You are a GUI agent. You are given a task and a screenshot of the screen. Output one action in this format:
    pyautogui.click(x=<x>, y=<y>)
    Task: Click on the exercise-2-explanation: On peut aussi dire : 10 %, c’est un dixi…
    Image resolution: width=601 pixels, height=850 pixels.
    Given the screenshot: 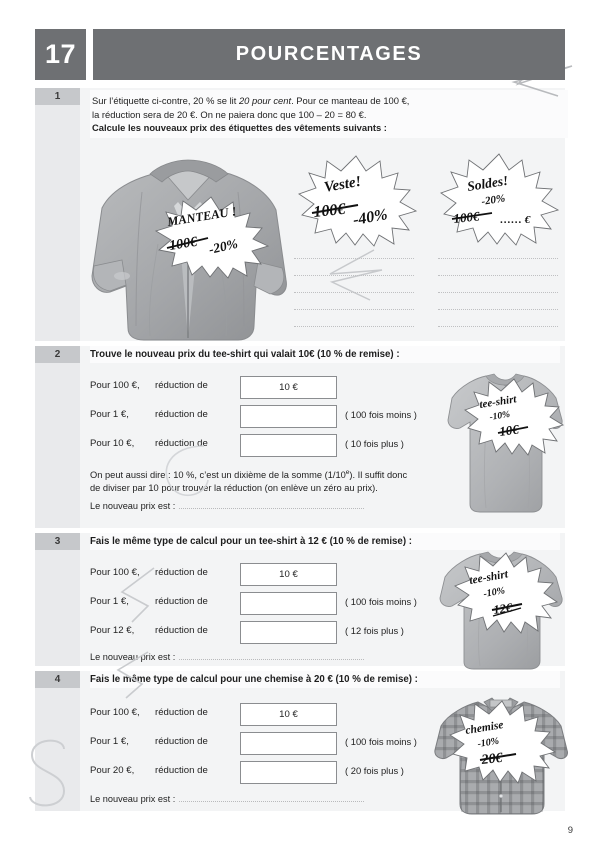 What is the action you would take?
    pyautogui.click(x=255, y=480)
    